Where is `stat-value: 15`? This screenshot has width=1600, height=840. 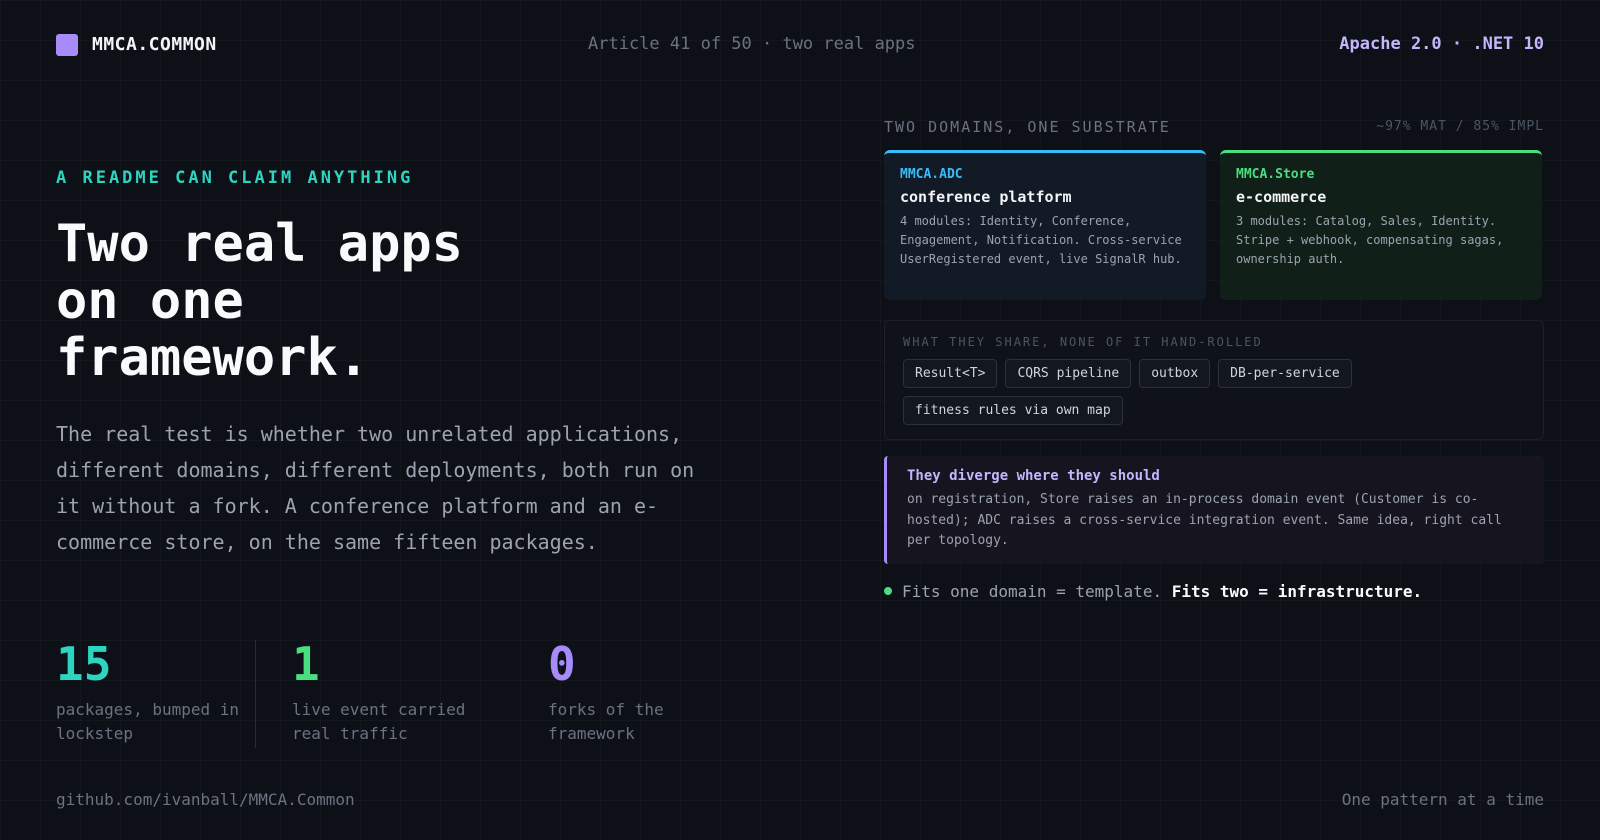 stat-value: 15 is located at coordinates (84, 664).